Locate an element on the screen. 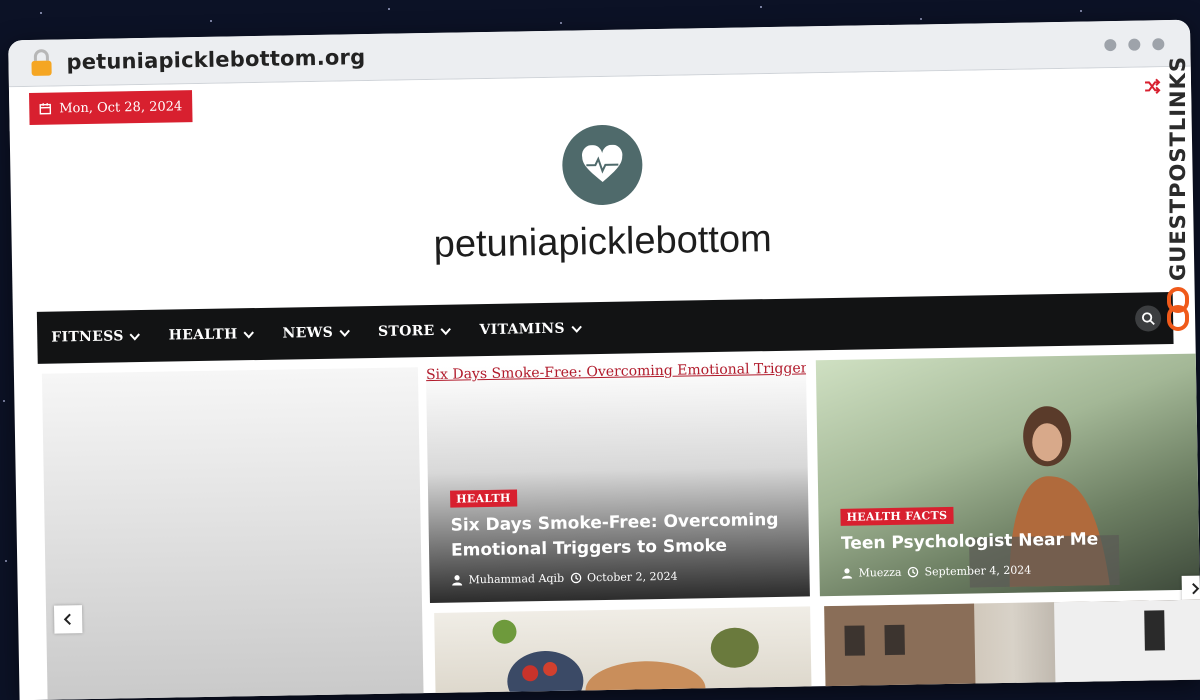 The width and height of the screenshot is (1200, 700). window-controls is located at coordinates (1134, 44).